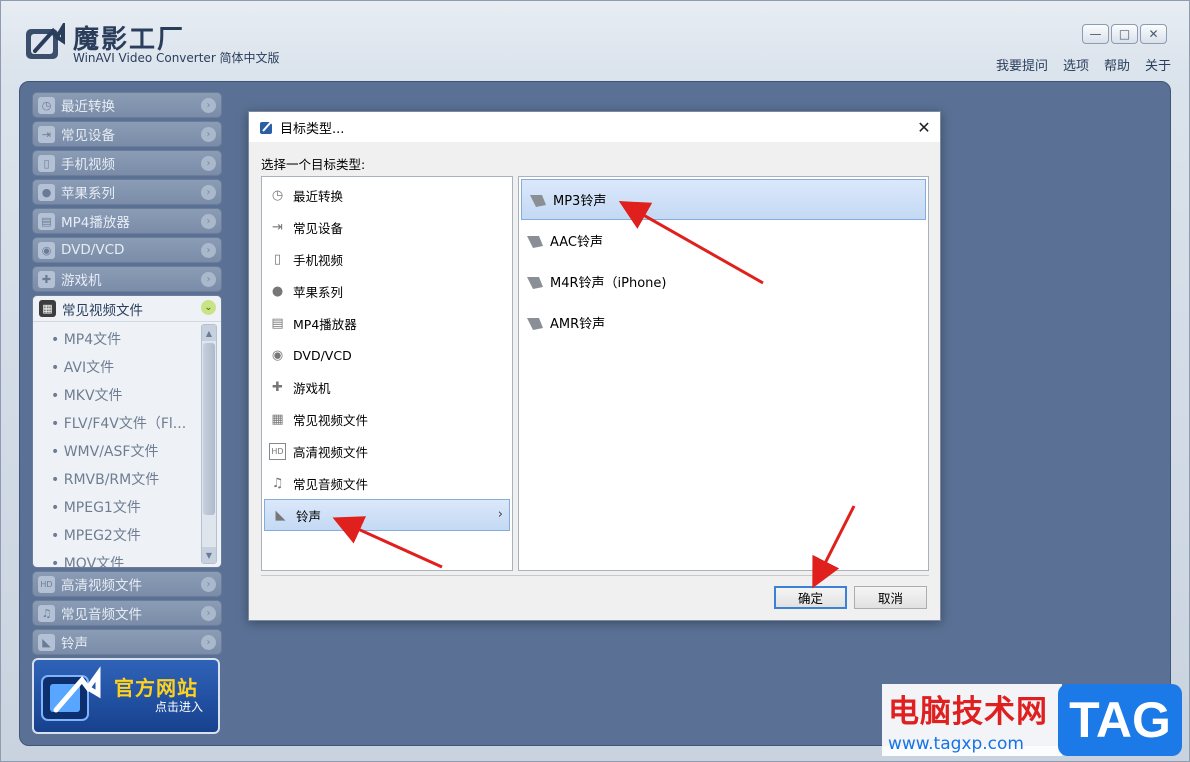 The width and height of the screenshot is (1190, 762). What do you see at coordinates (209, 333) in the screenshot?
I see `scroll-up-icon: ▲` at bounding box center [209, 333].